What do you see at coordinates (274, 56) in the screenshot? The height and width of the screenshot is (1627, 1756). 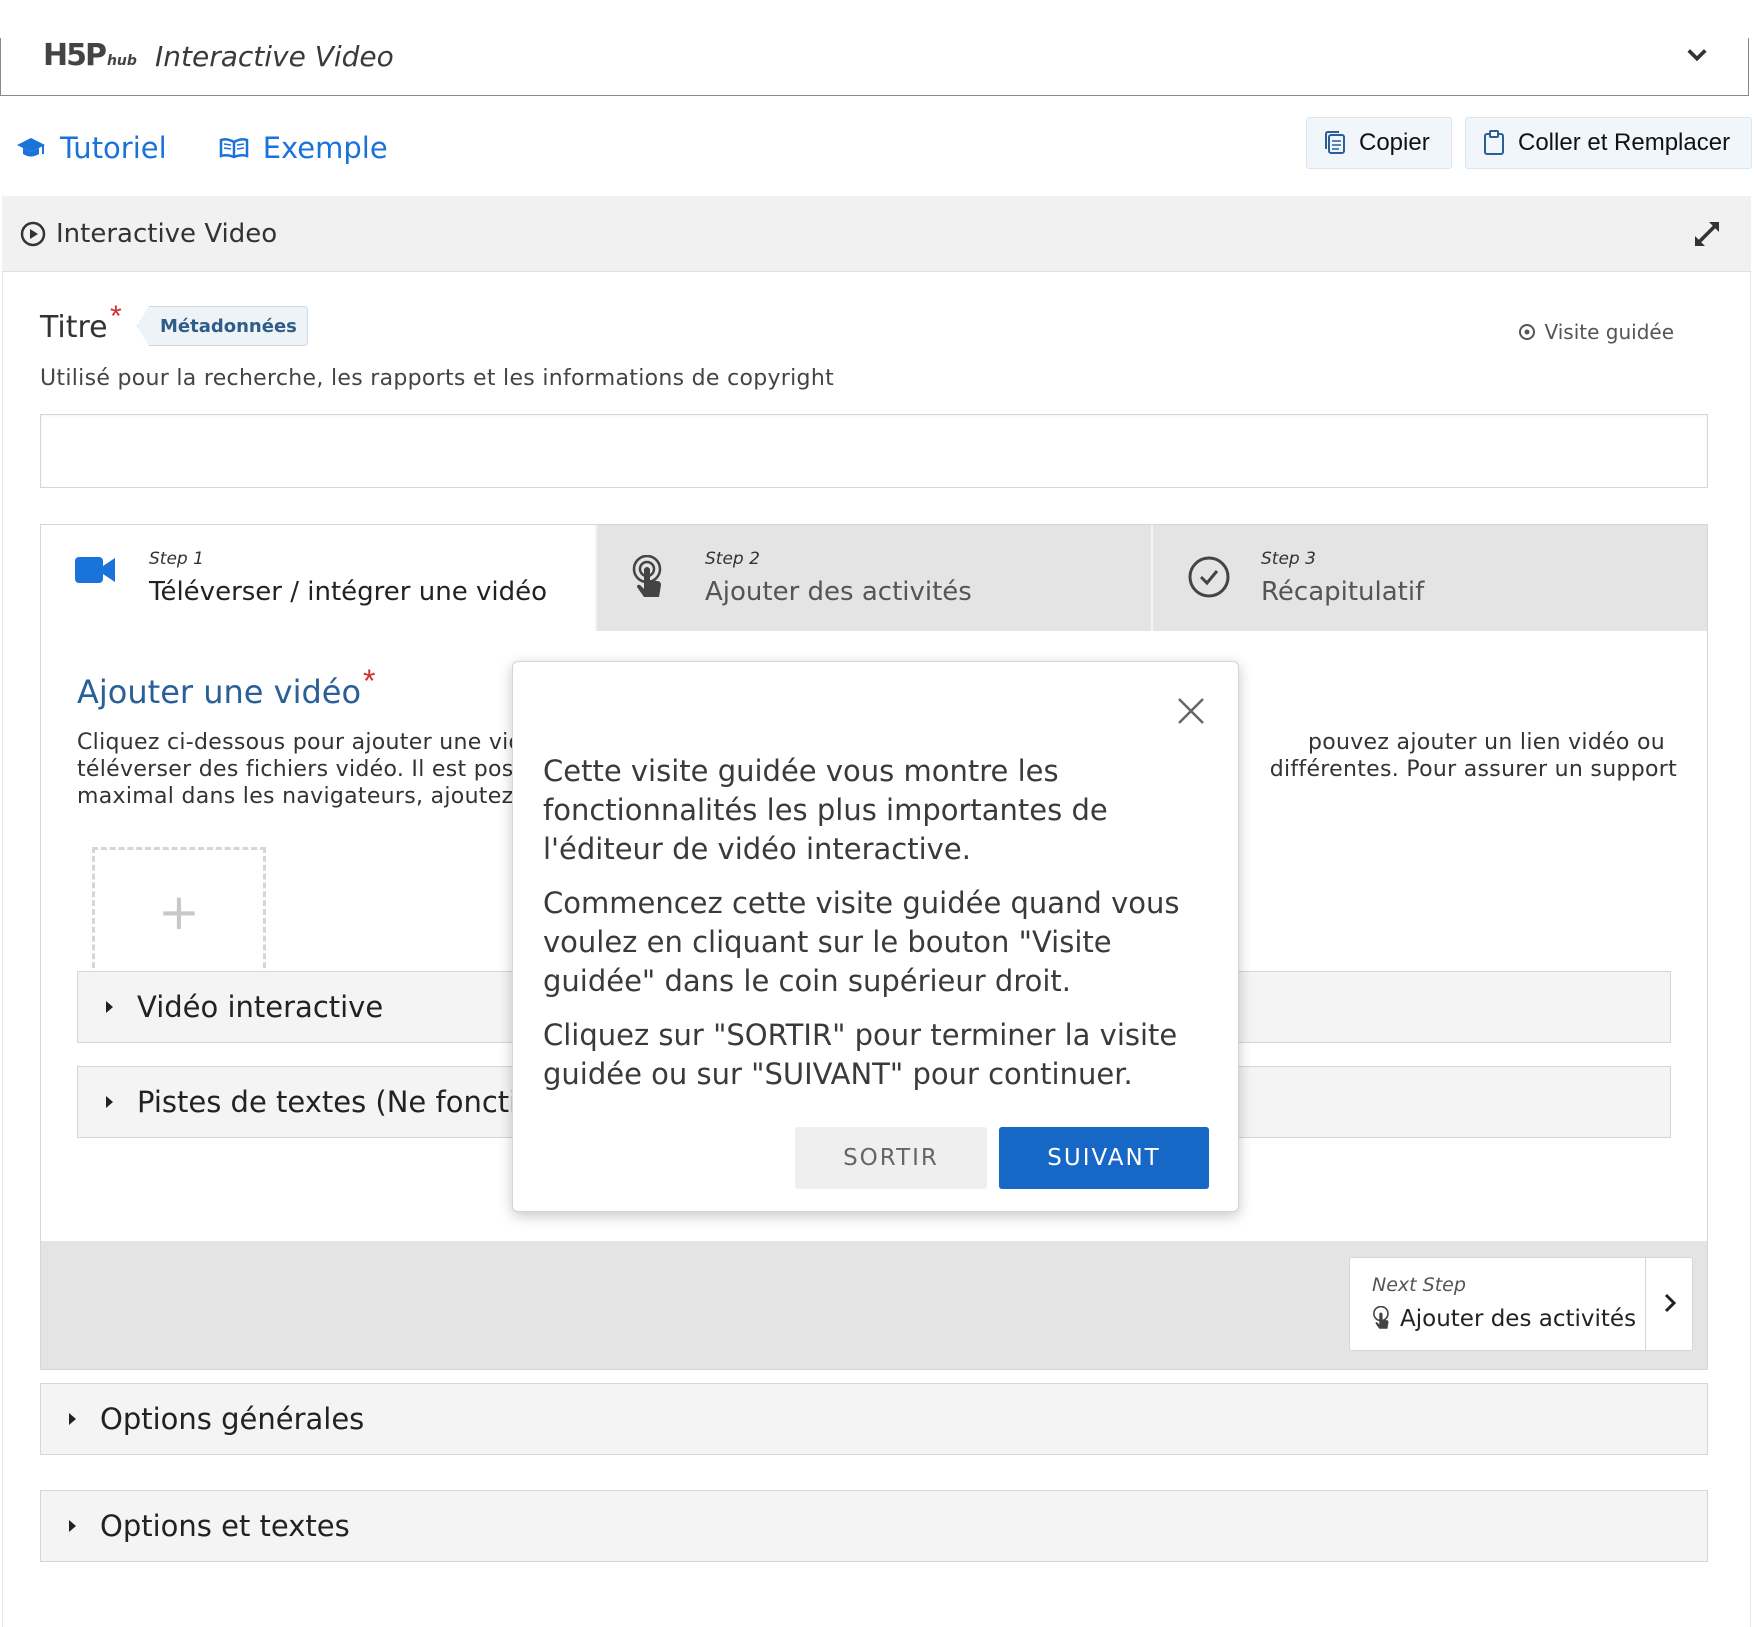 I see `hub-content-type-title: Interactive Video` at bounding box center [274, 56].